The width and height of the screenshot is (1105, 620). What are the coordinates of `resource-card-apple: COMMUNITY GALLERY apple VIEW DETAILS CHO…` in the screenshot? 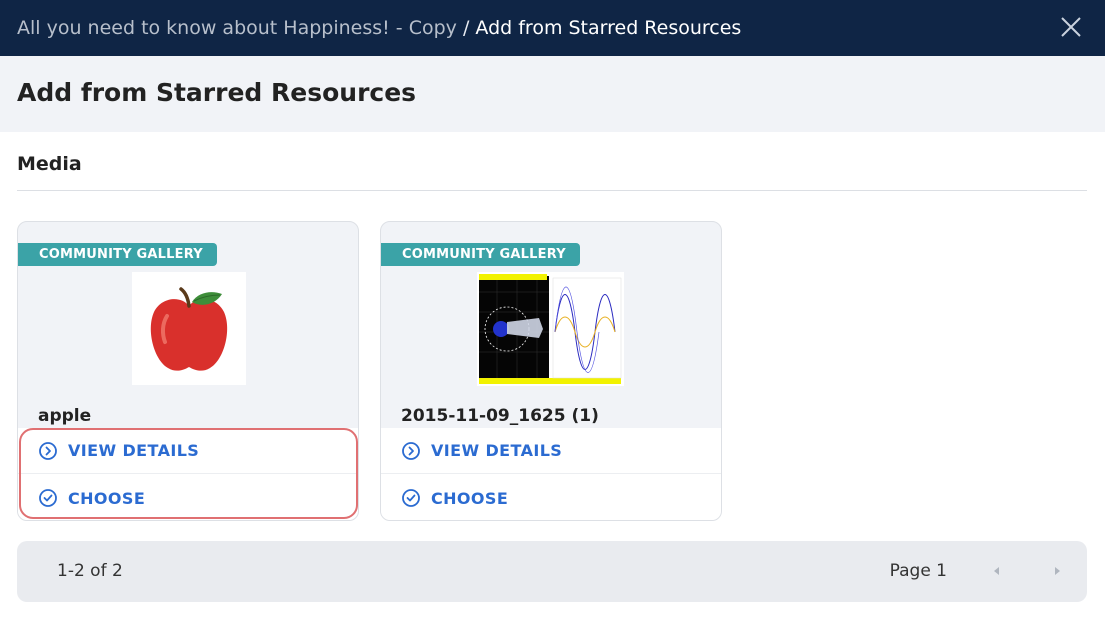 It's located at (188, 371).